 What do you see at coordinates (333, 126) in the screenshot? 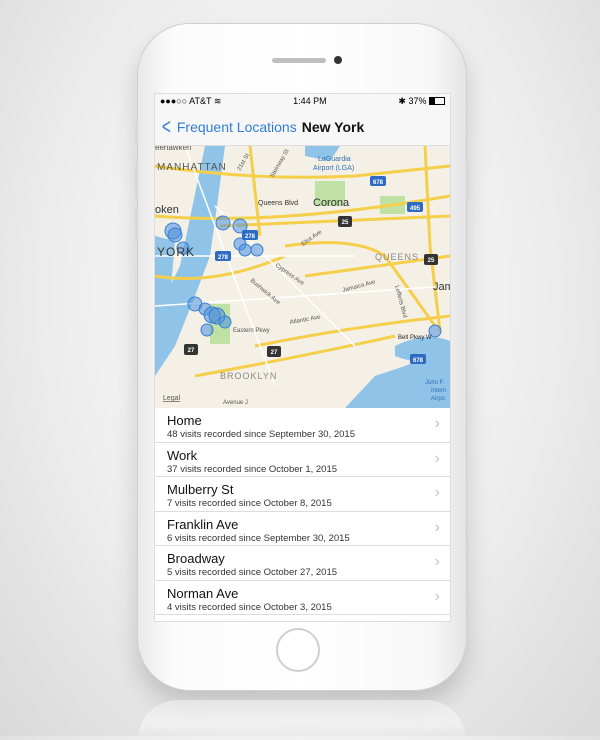
I see `page-title: New York` at bounding box center [333, 126].